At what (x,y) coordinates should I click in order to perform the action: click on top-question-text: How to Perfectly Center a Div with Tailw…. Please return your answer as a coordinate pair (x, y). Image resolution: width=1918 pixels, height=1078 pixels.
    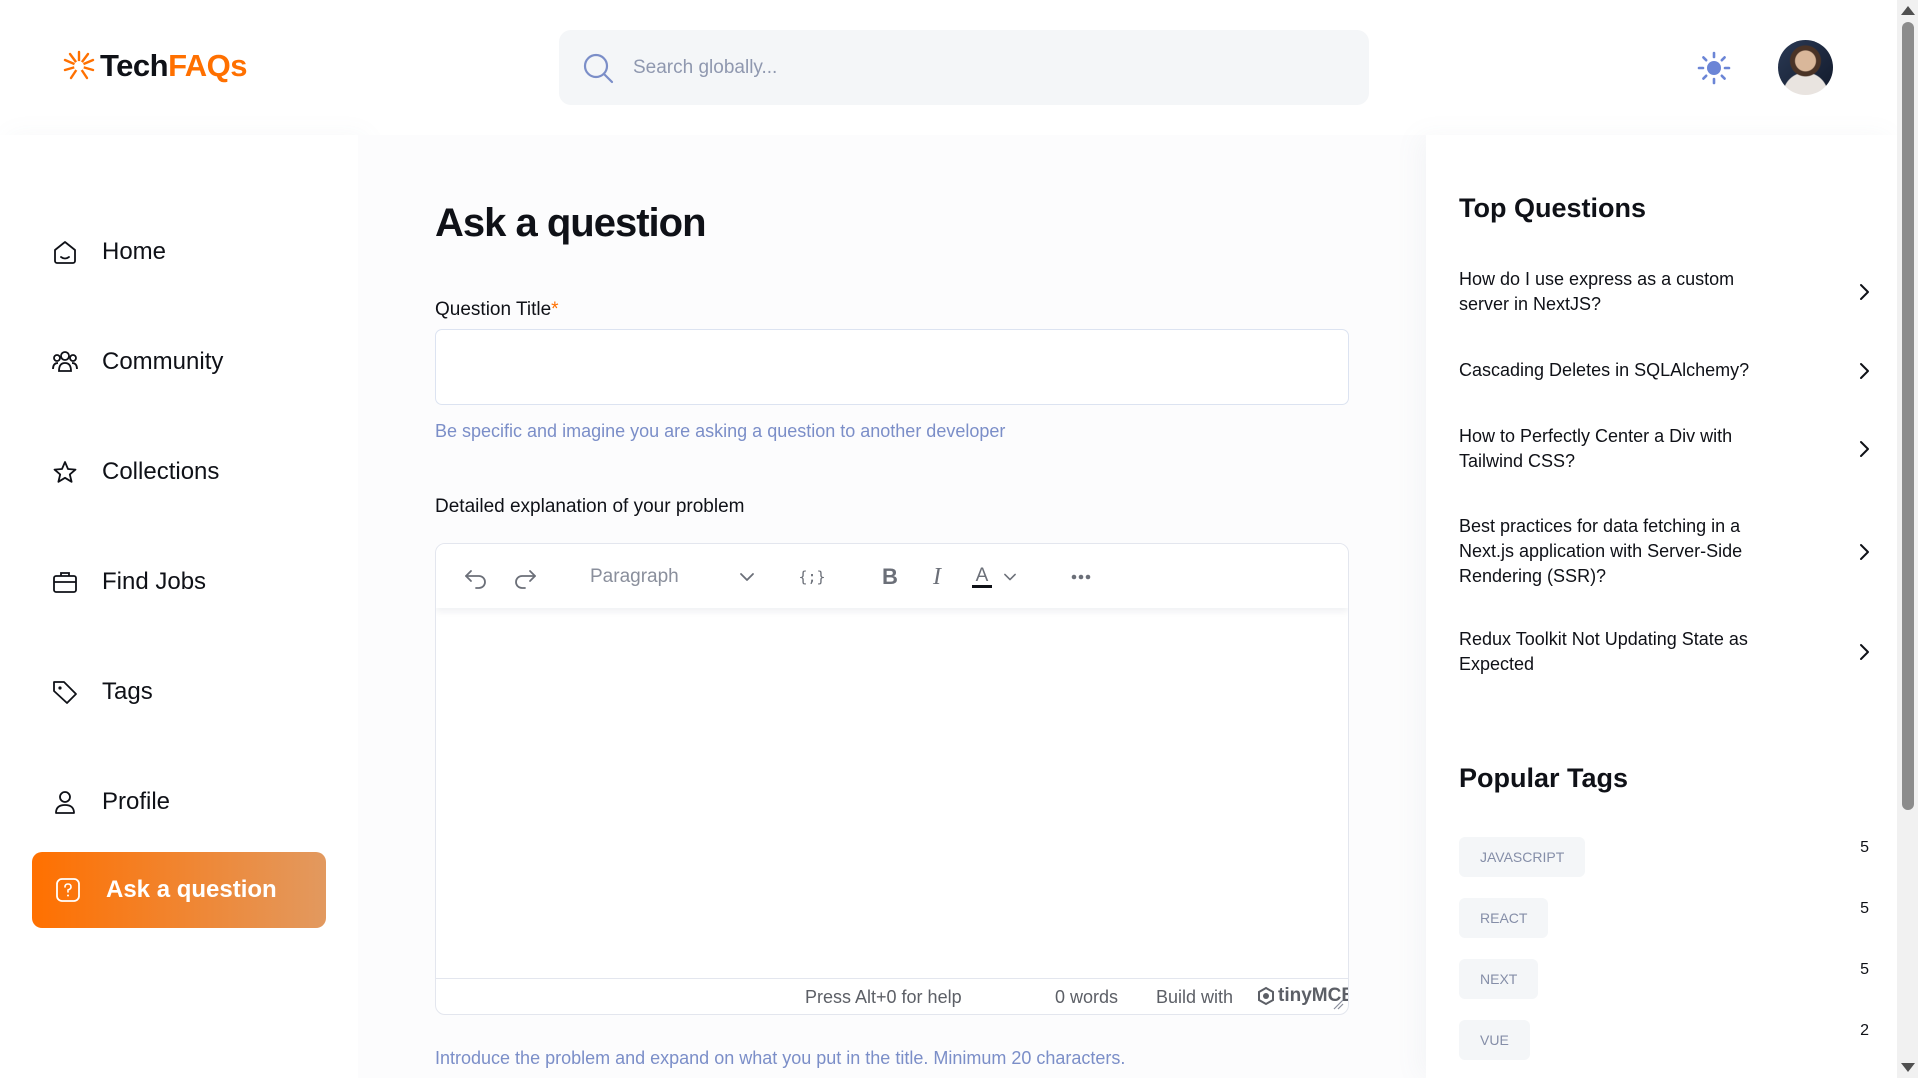
    Looking at the image, I should click on (1596, 448).